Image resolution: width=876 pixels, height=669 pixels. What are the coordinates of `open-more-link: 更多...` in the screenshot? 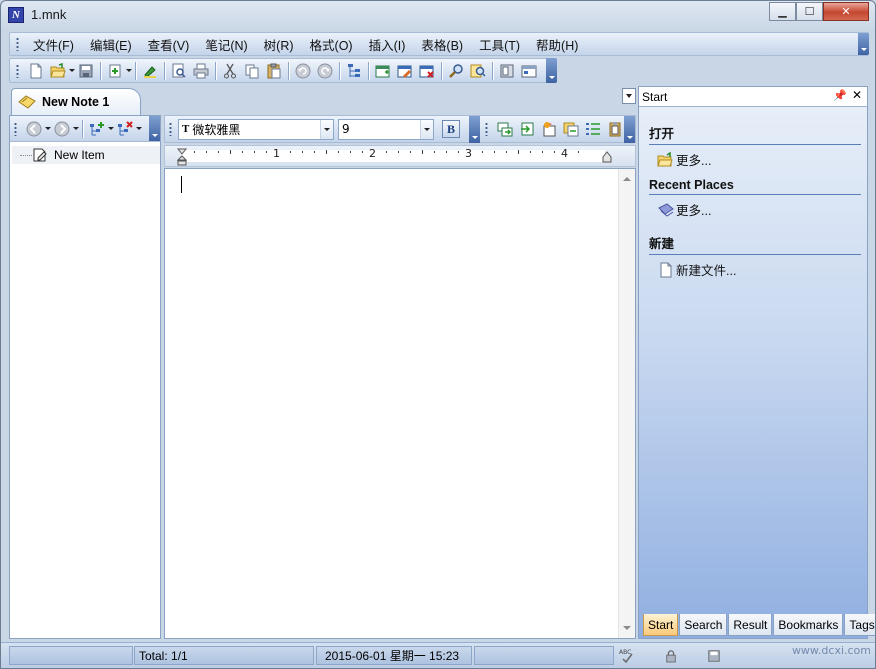 It's located at (759, 159).